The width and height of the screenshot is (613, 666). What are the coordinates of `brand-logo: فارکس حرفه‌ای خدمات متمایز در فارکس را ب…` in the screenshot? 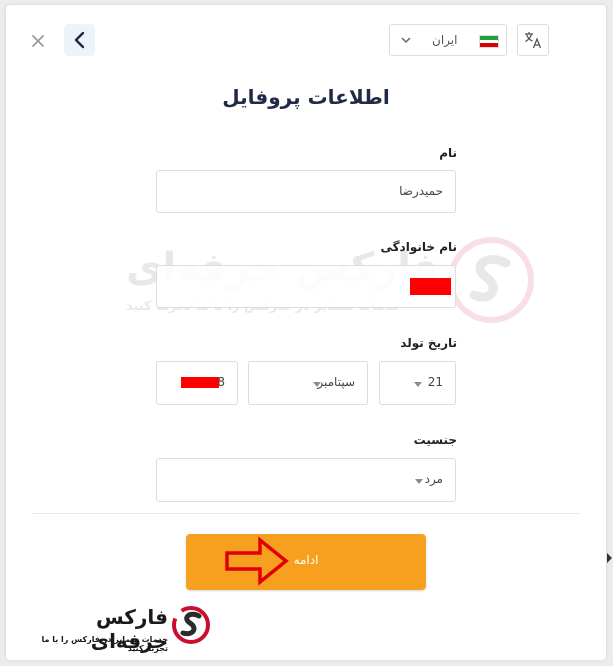 It's located at (115, 627).